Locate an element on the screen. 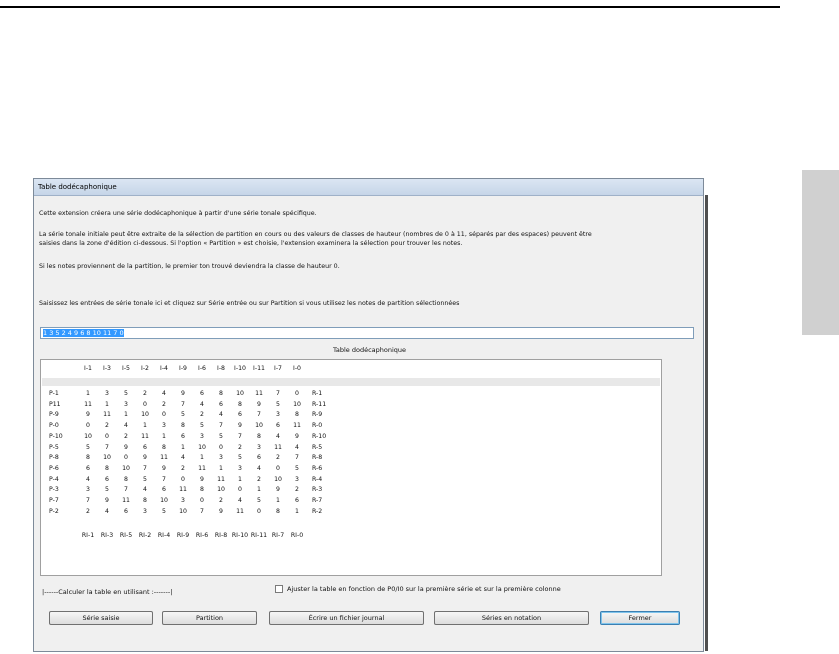 The width and height of the screenshot is (839, 654). table-title: Table dodécaphonique is located at coordinates (369, 350).